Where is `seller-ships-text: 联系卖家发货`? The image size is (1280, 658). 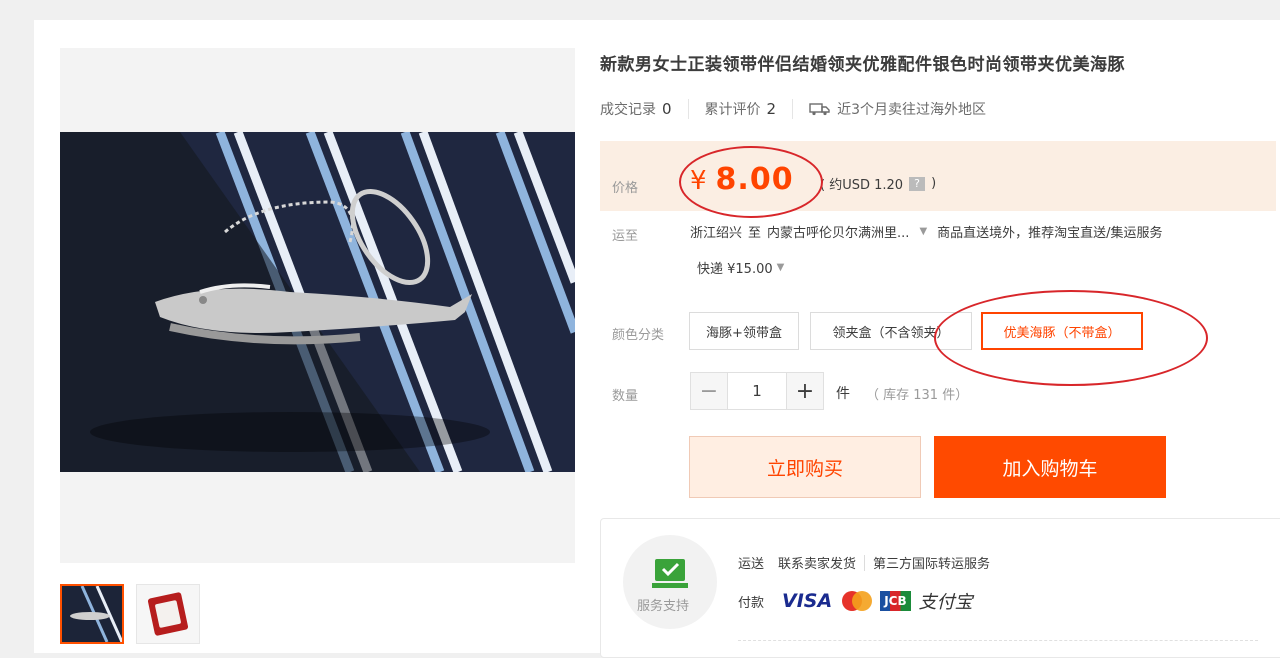 seller-ships-text: 联系卖家发货 is located at coordinates (817, 564).